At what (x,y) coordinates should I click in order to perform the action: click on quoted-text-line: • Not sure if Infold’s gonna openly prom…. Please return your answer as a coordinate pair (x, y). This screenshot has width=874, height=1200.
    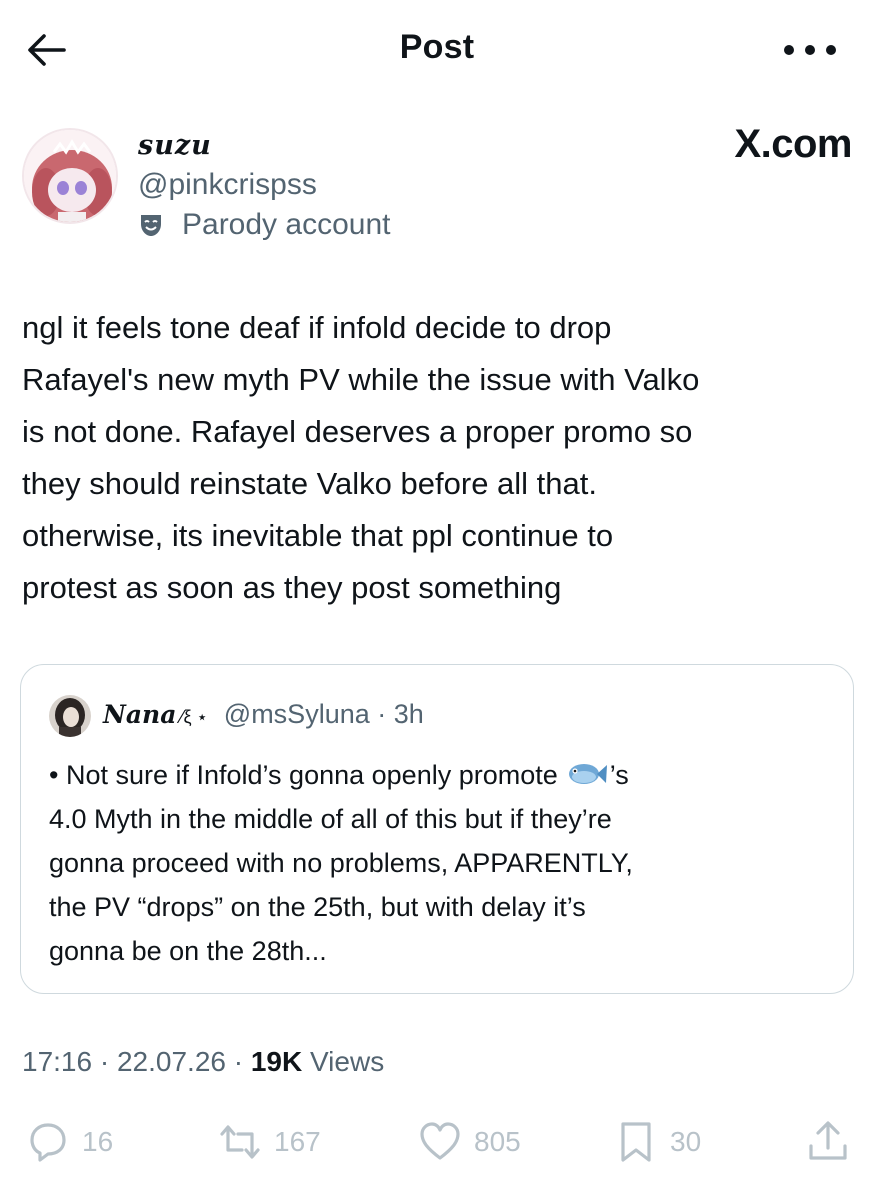
    Looking at the image, I should click on (339, 775).